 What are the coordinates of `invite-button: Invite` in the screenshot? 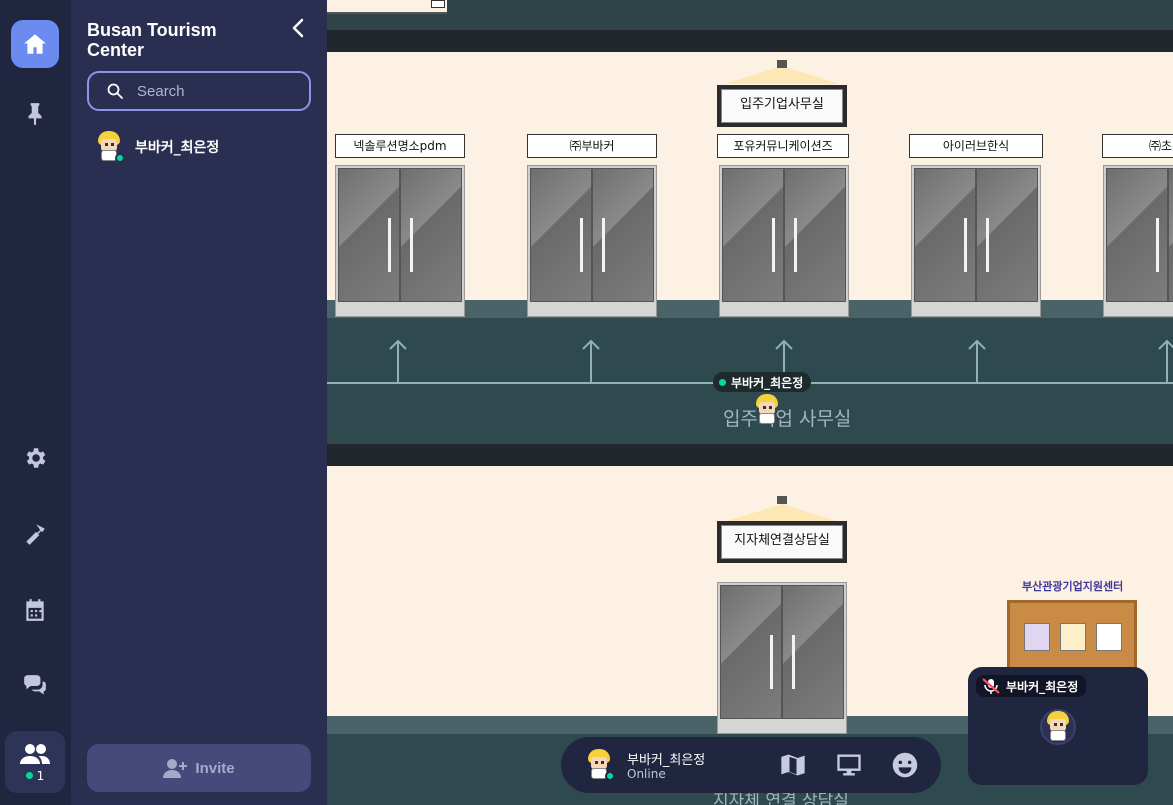 It's located at (199, 768).